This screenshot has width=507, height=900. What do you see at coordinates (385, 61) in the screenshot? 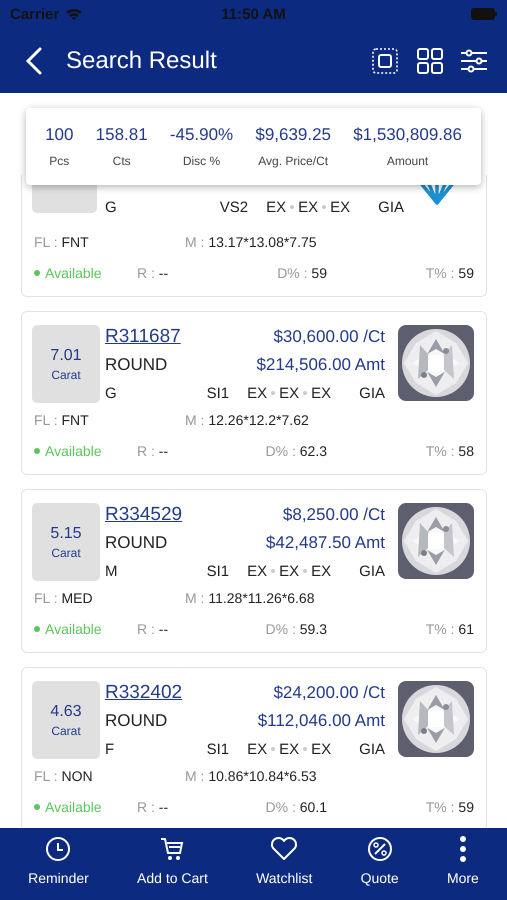
I see `single-view-icon` at bounding box center [385, 61].